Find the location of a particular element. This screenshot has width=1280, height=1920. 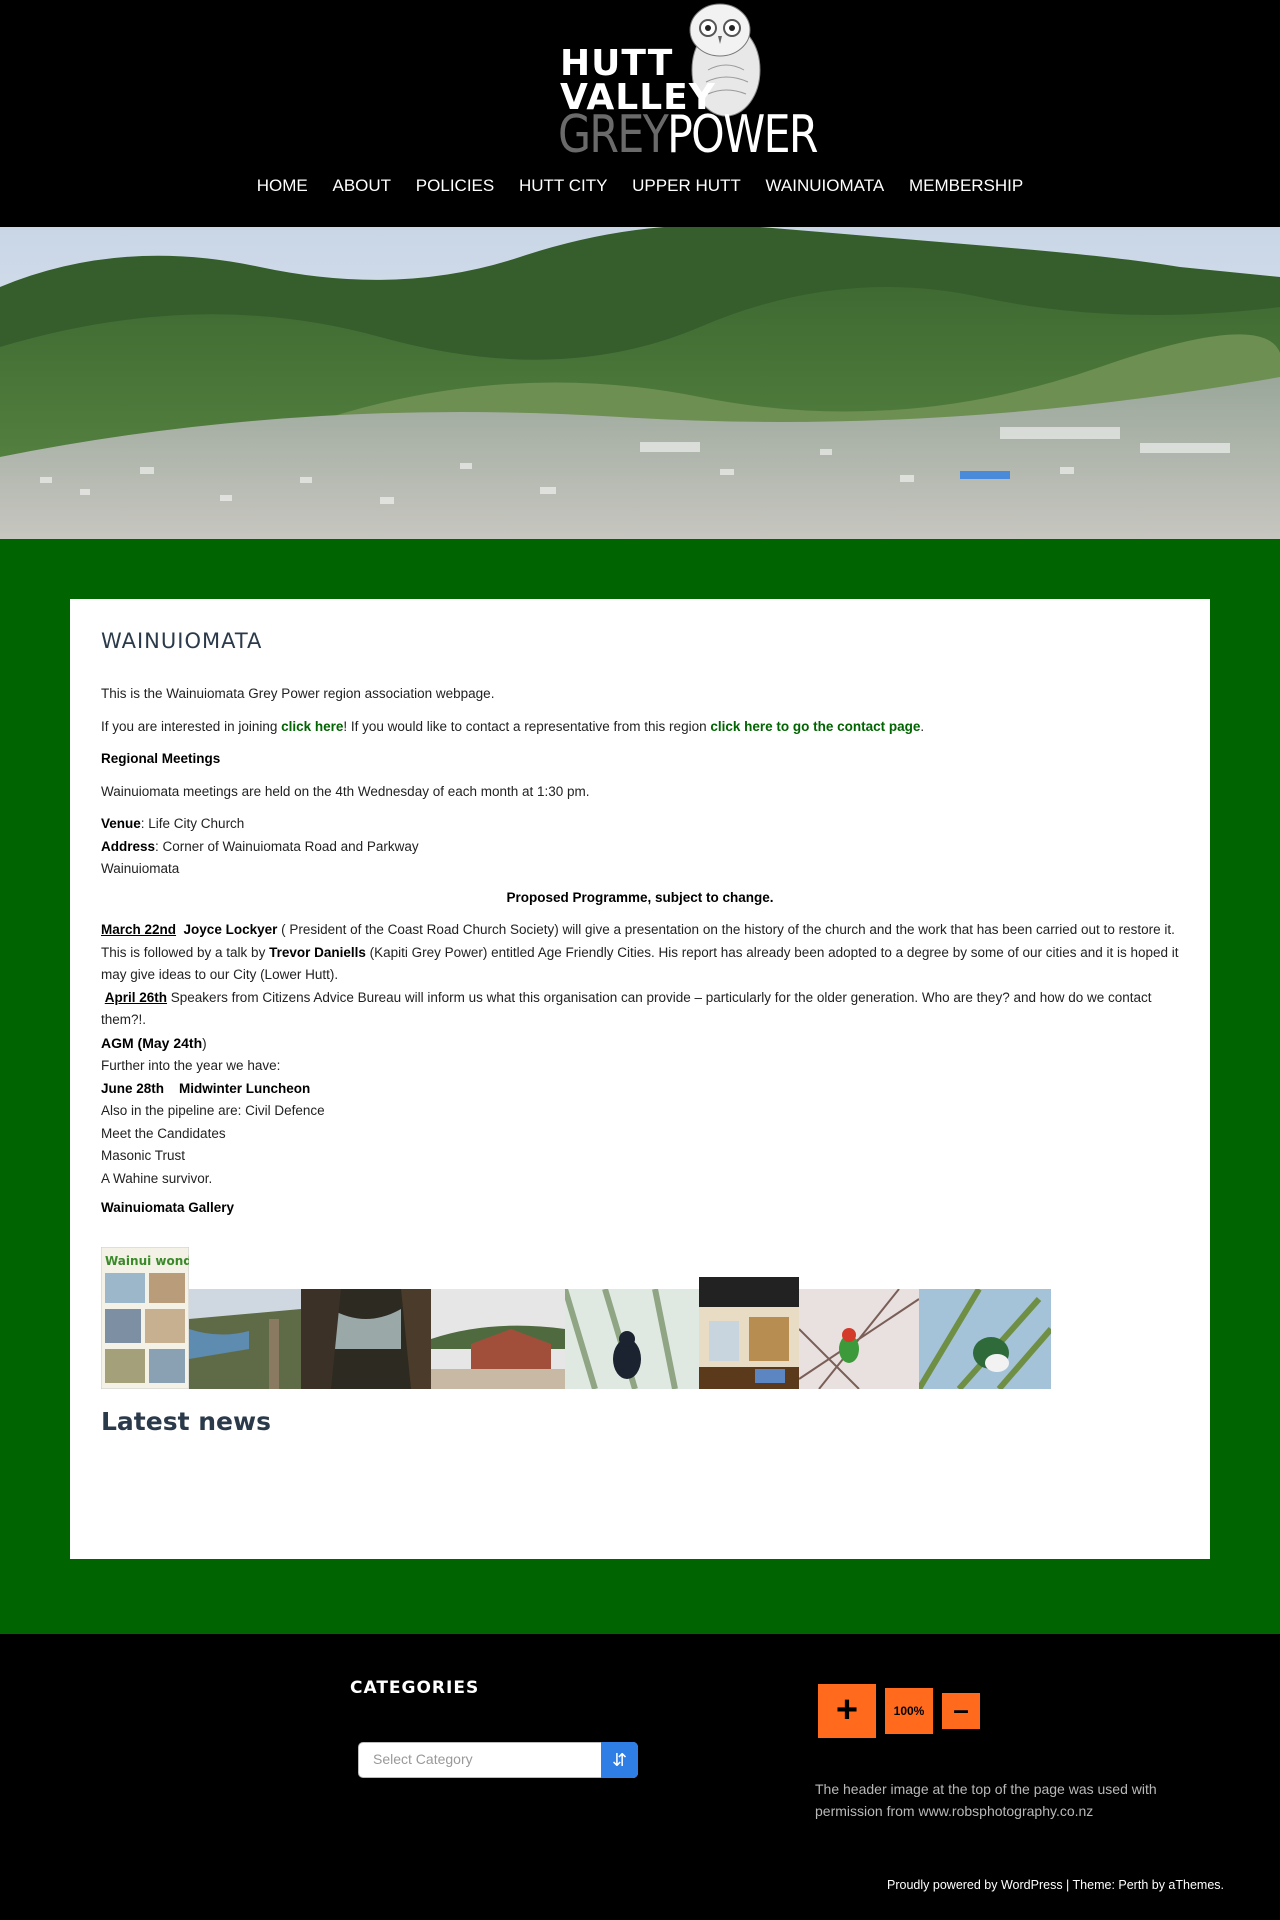

gallery-thumb1-caption: Wainui wonders is located at coordinates (147, 1261).